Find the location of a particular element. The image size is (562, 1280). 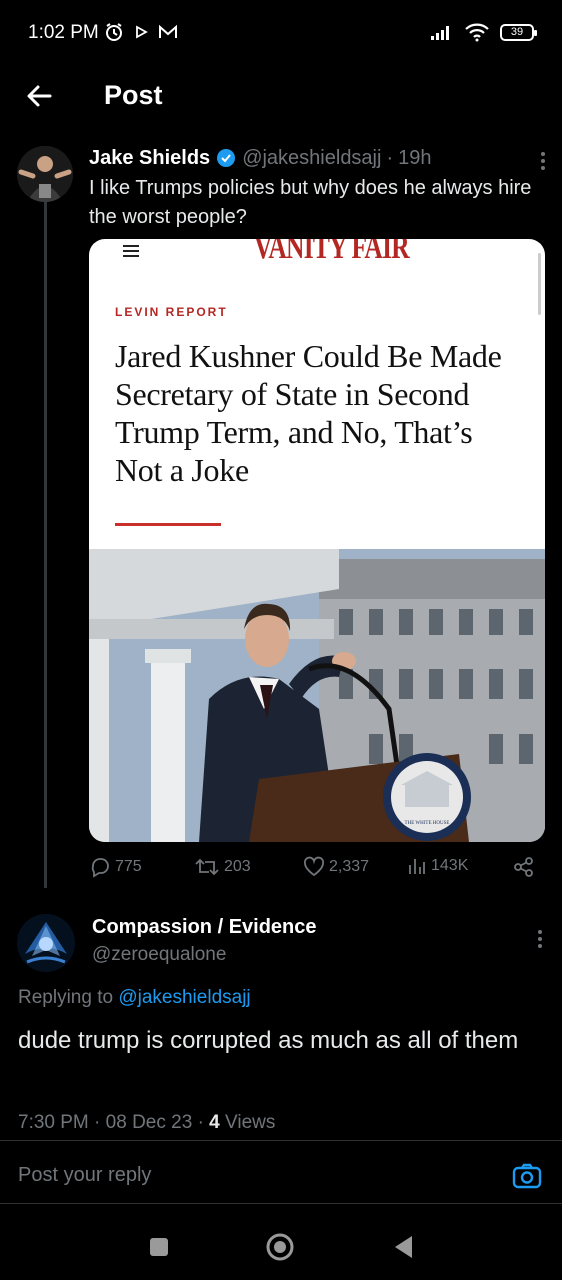

triangle-back-icon is located at coordinates (403, 1247).